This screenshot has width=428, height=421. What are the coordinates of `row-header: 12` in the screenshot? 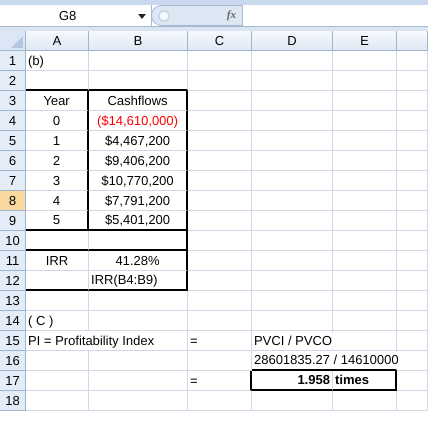 It's located at (13, 281).